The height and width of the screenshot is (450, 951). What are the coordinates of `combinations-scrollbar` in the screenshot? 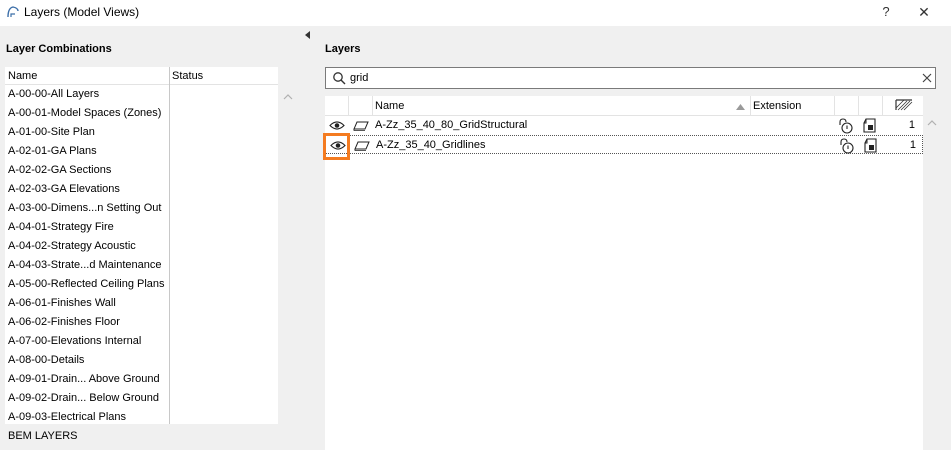 It's located at (292, 245).